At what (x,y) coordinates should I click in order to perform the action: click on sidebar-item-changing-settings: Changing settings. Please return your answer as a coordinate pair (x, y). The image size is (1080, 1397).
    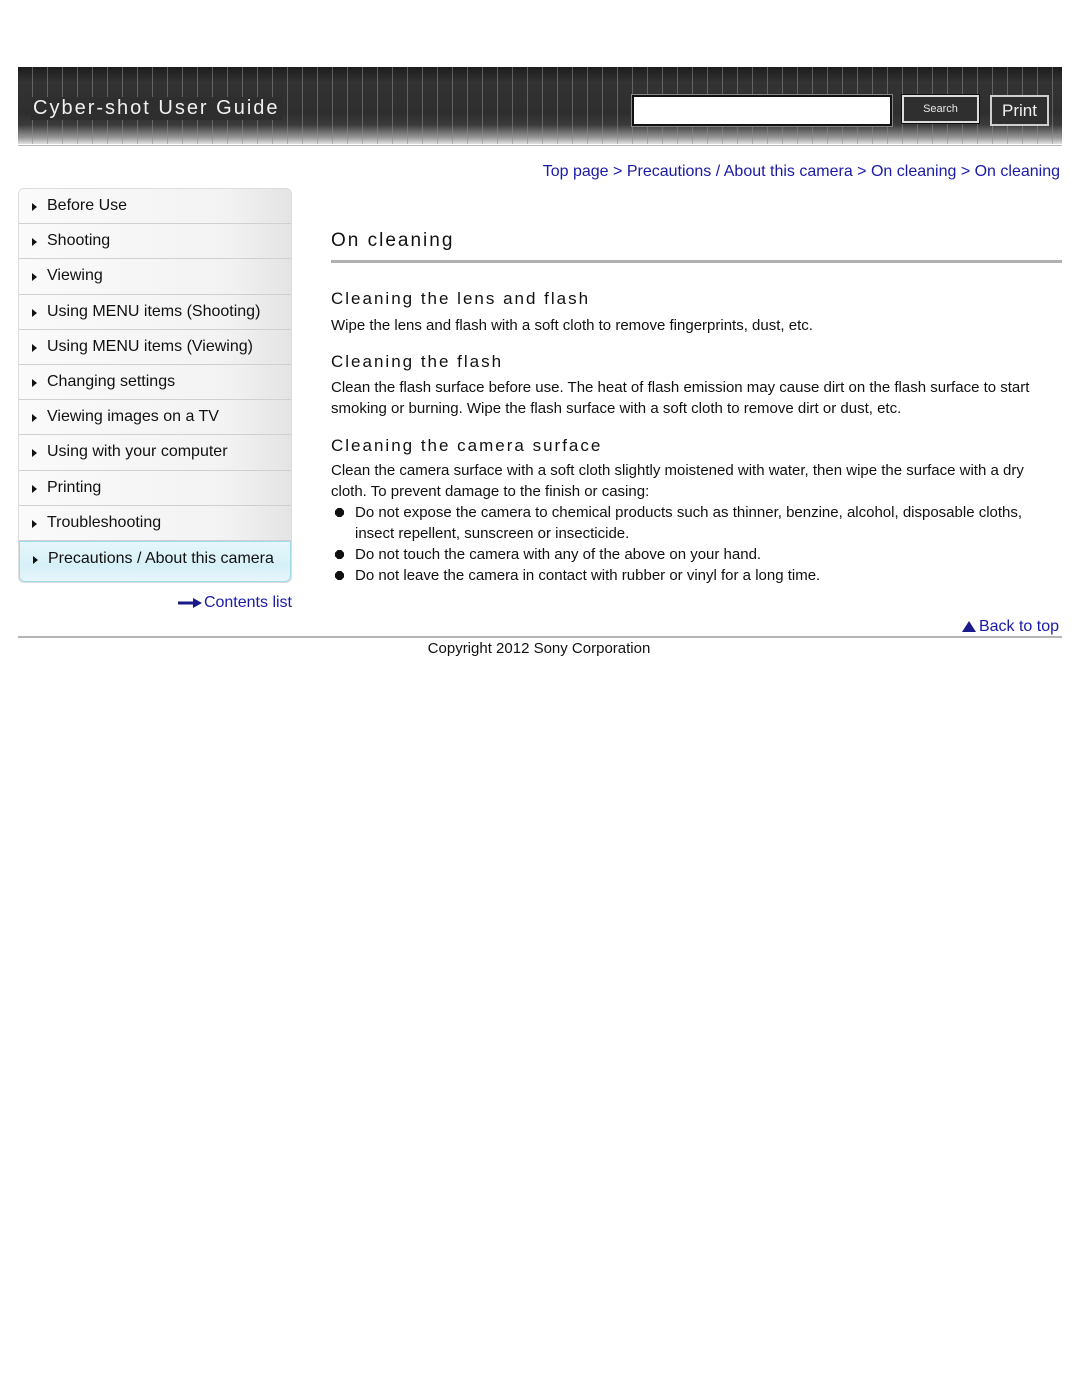
    Looking at the image, I should click on (155, 382).